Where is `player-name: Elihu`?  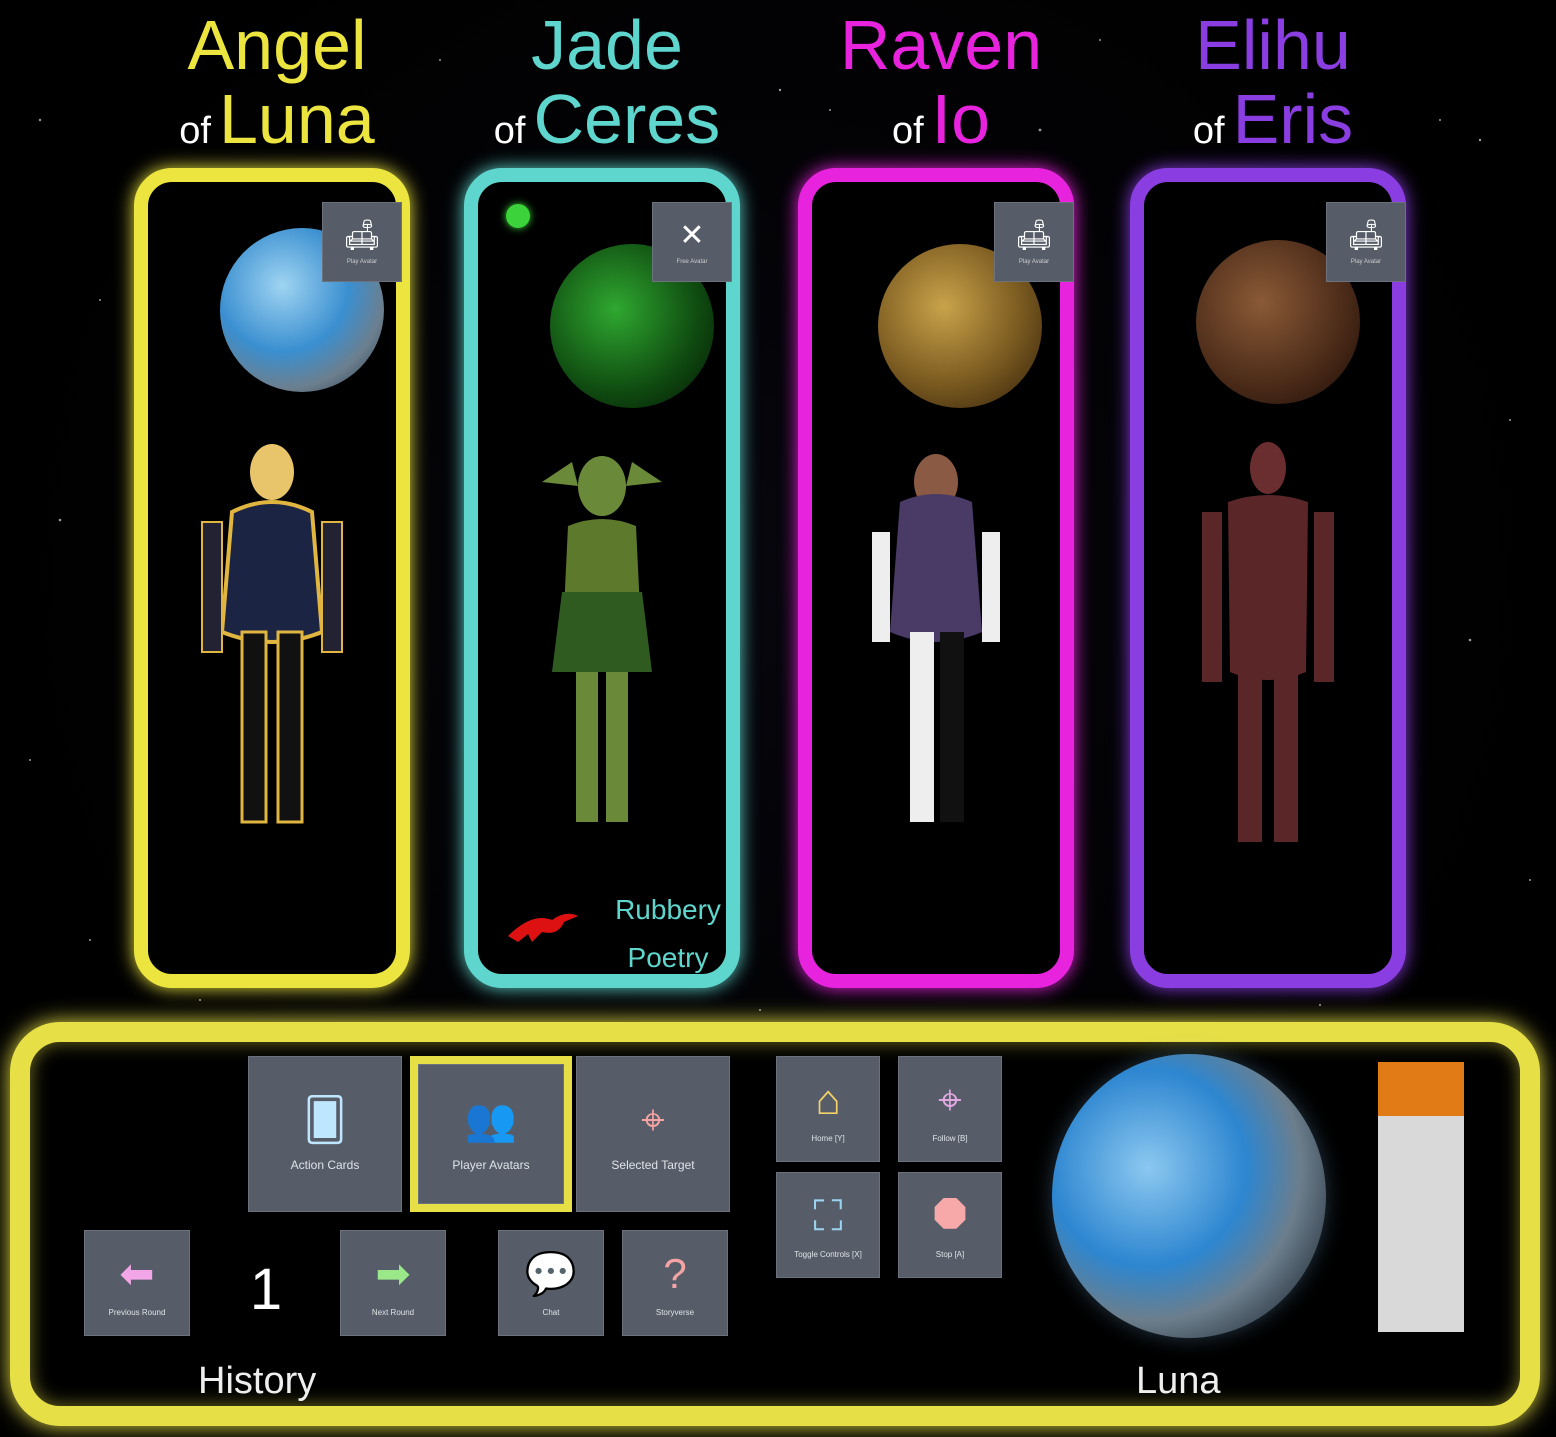
player-name: Elihu is located at coordinates (1273, 45).